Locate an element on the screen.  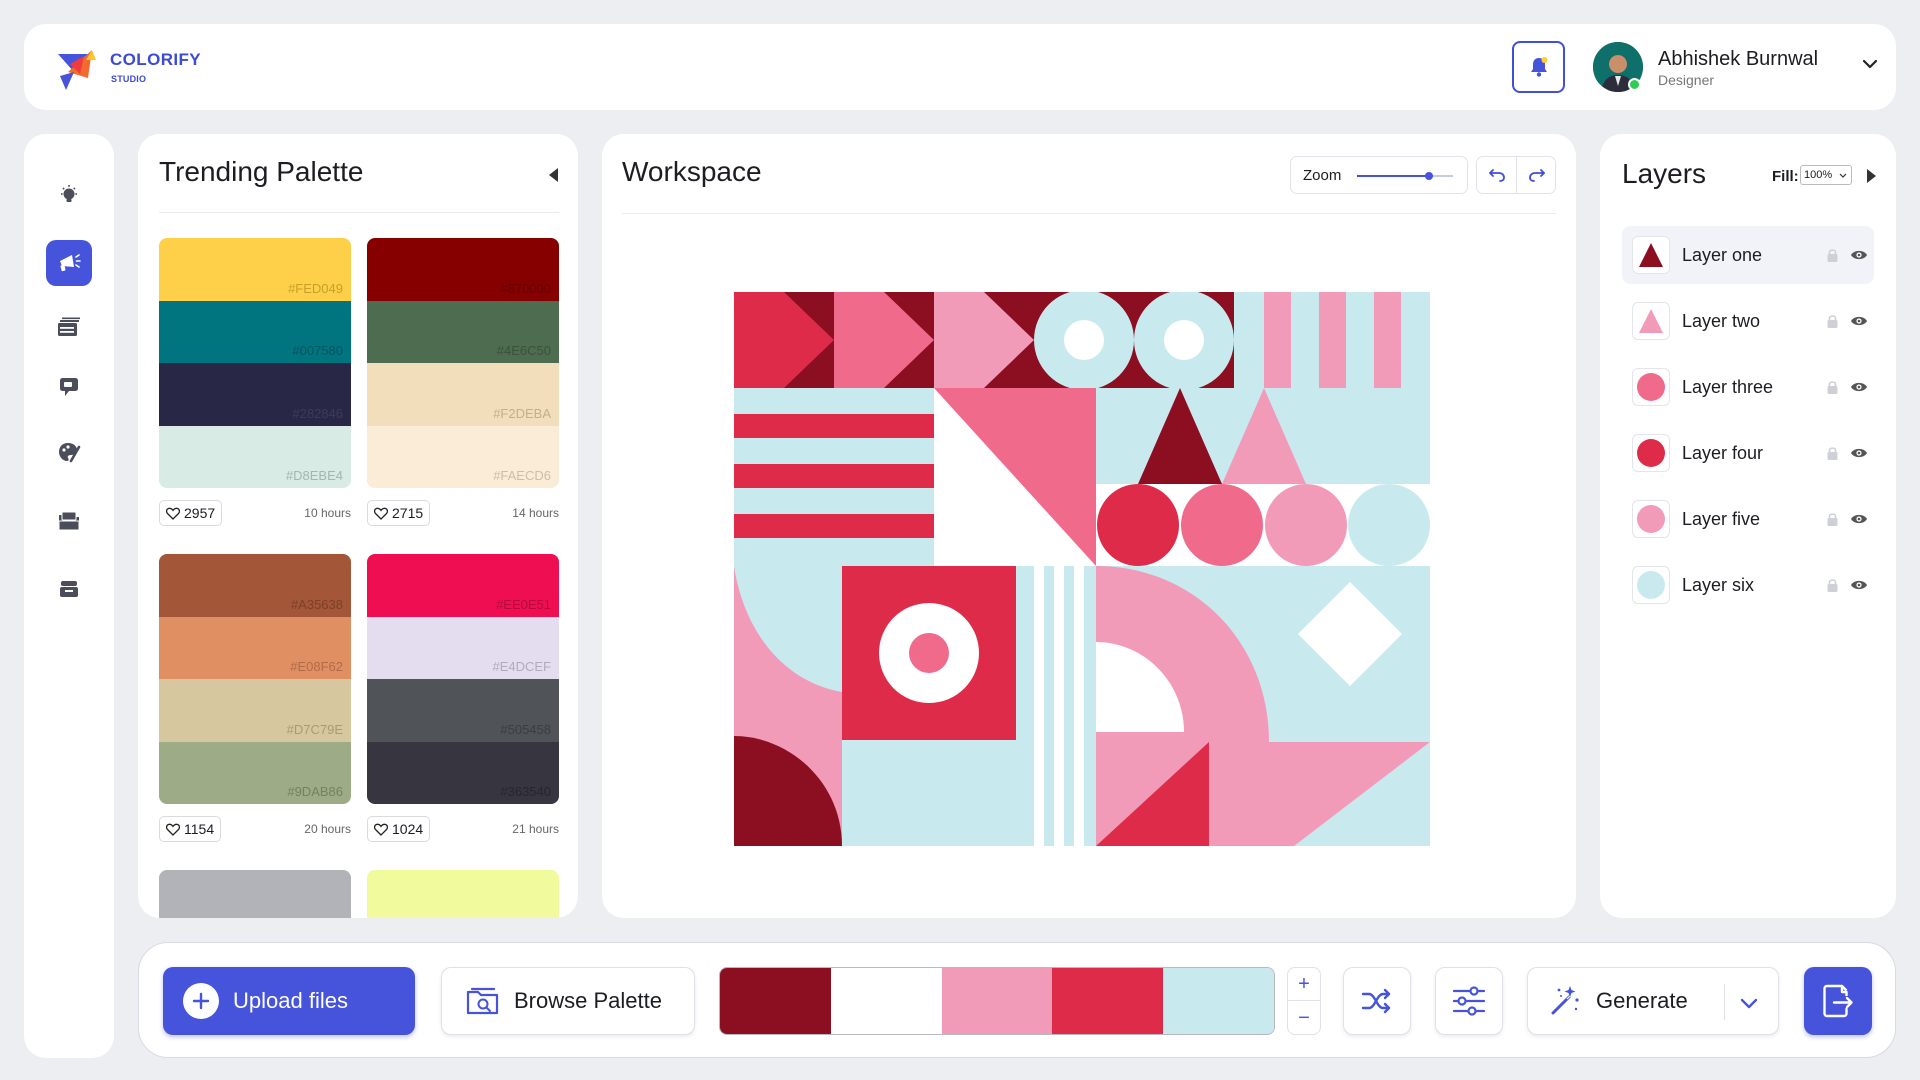
swatch: #870000 is located at coordinates (463, 269).